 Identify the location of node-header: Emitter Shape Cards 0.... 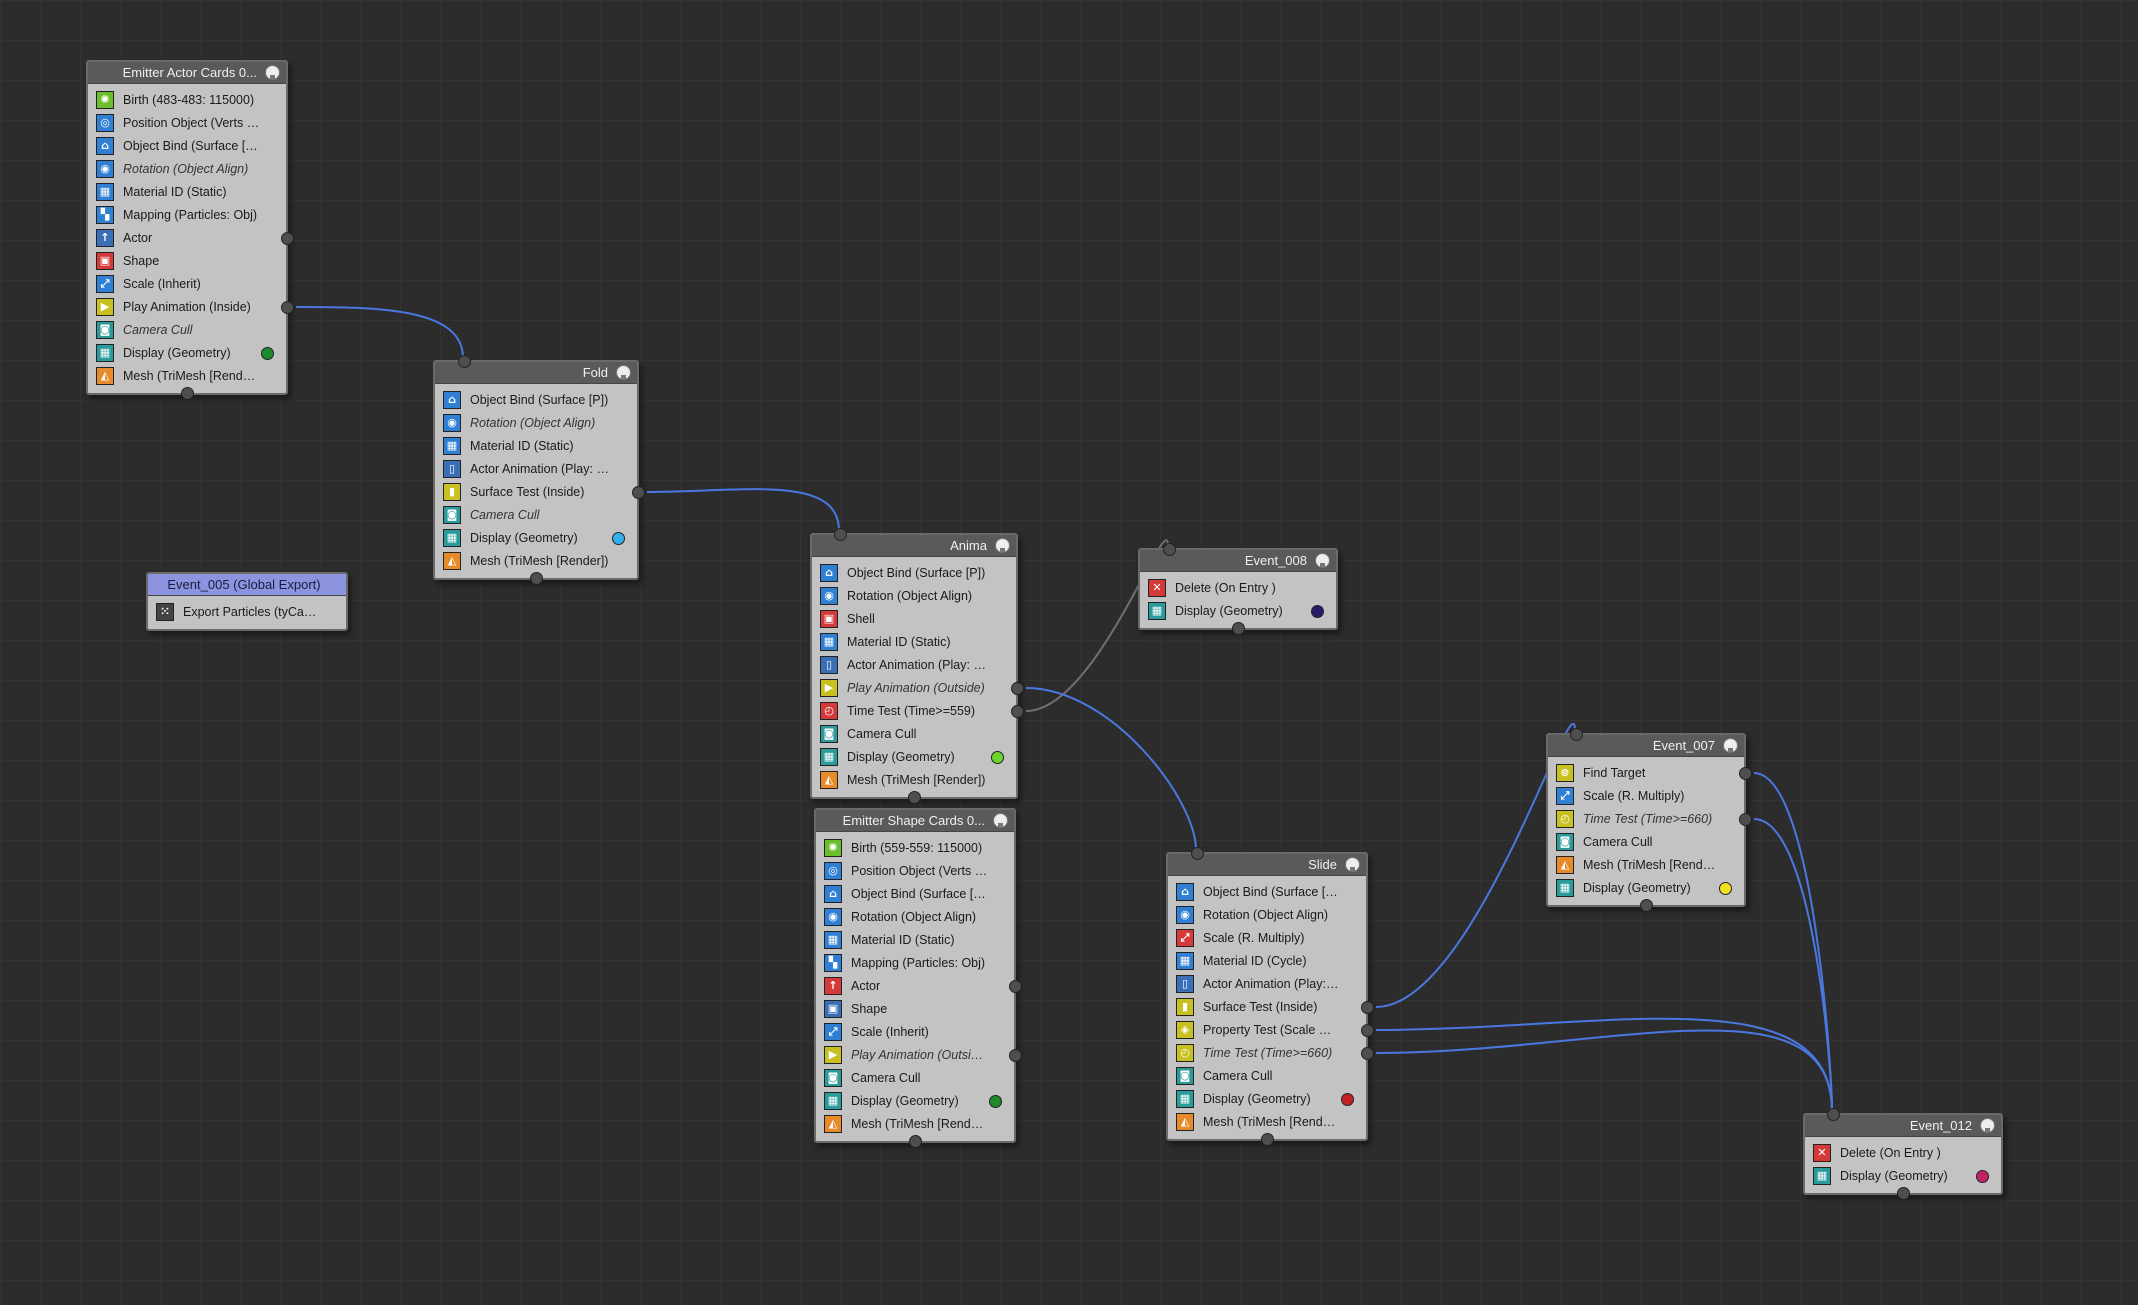
(915, 821).